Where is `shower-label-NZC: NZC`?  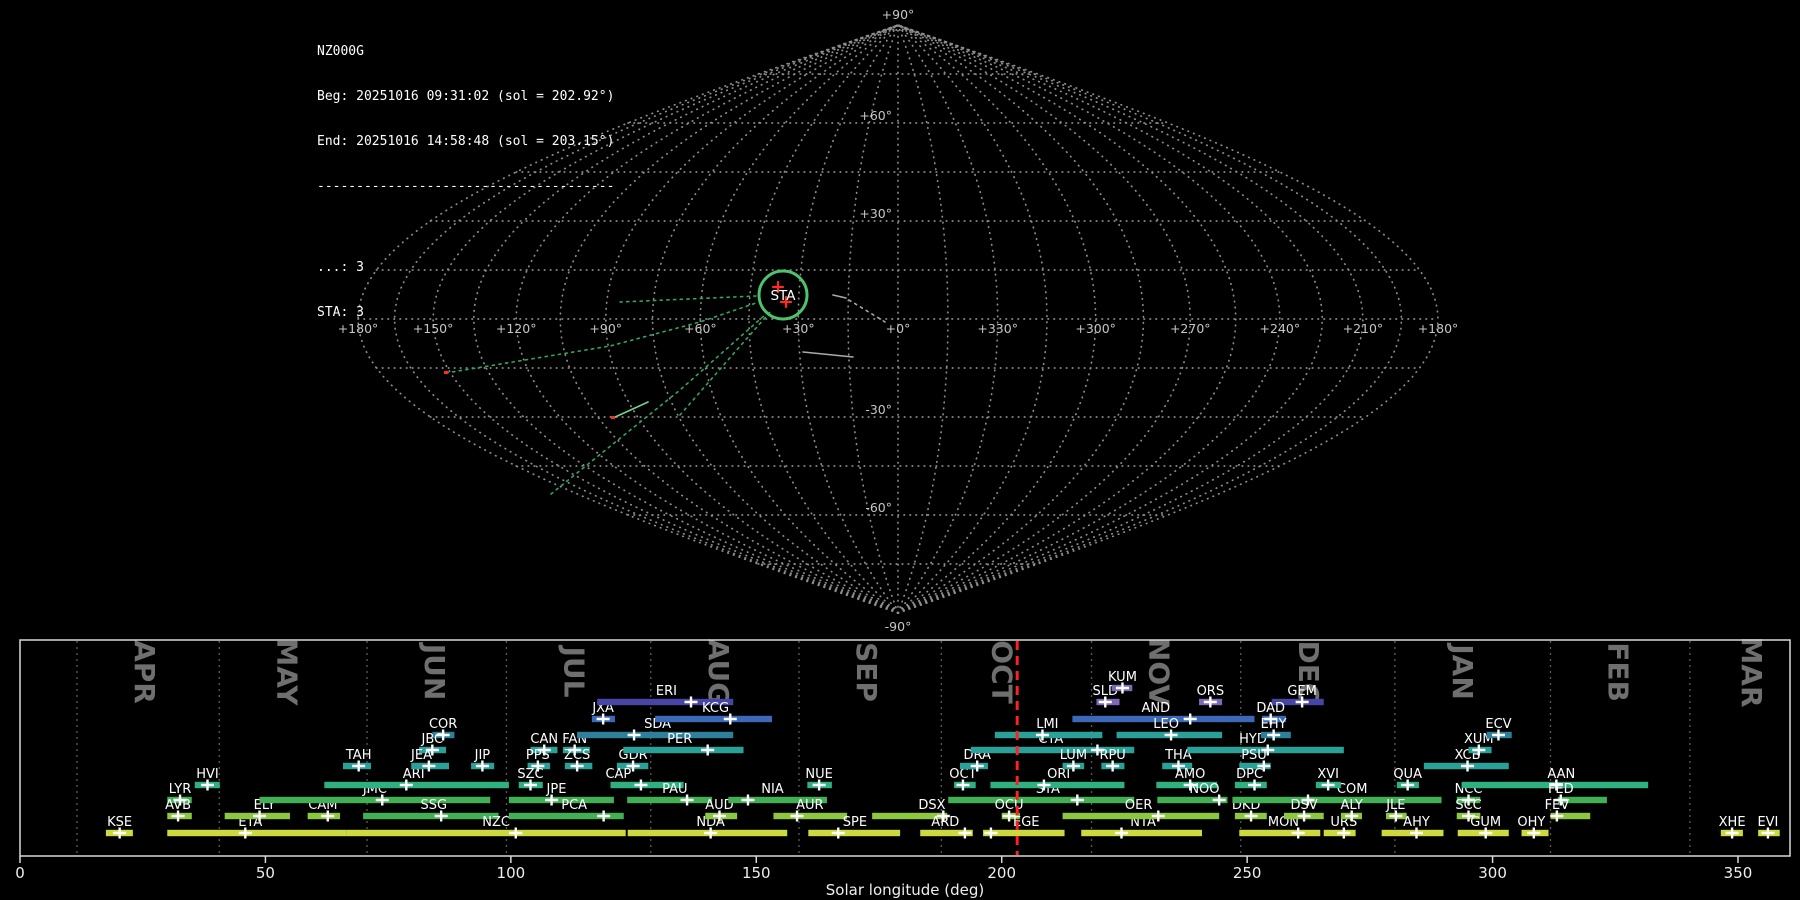
shower-label-NZC: NZC is located at coordinates (496, 822).